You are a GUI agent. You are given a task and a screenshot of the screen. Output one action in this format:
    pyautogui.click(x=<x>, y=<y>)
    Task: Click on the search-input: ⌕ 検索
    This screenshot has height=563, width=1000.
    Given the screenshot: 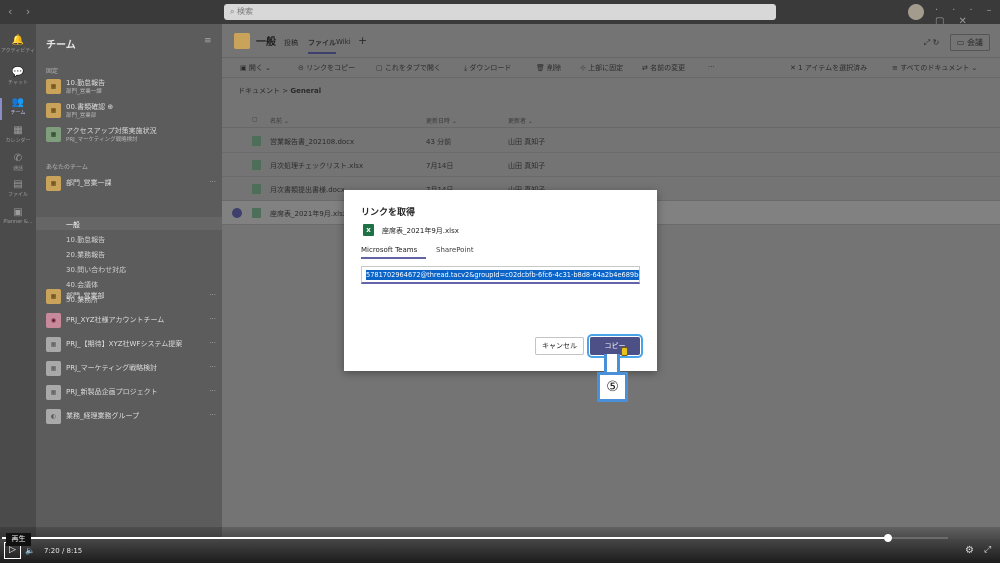 What is the action you would take?
    pyautogui.click(x=500, y=12)
    